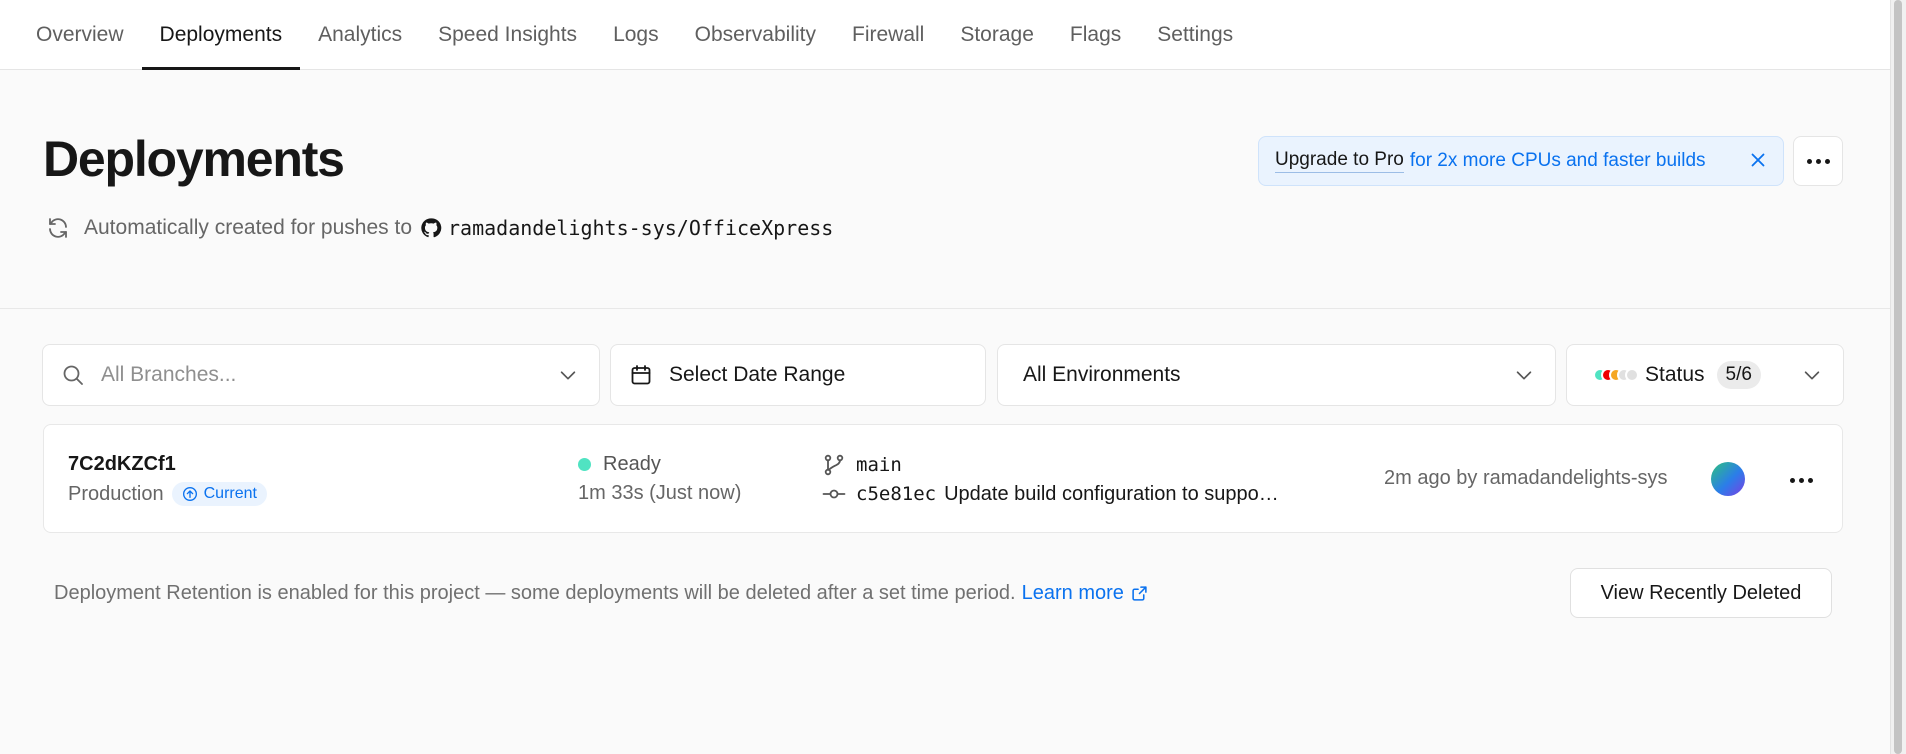  I want to click on auto-deploy-text: Automatically created for pushes to, so click(248, 227).